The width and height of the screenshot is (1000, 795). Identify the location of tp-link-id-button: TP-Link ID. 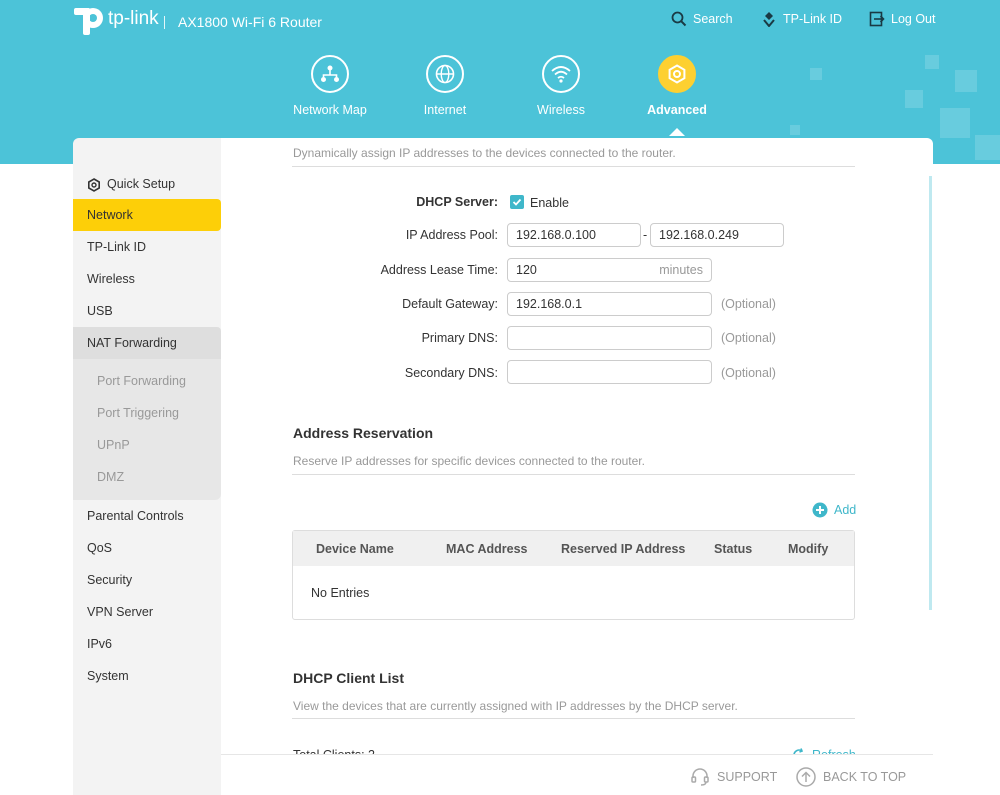
(801, 19).